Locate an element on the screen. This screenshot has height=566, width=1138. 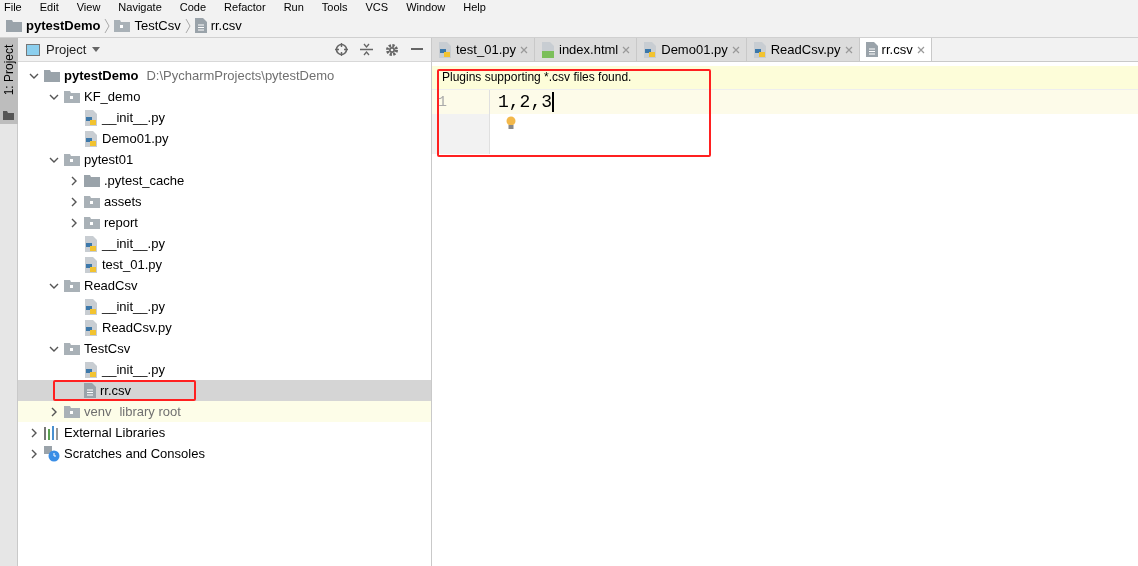
item-label: ReadCsv.py is located at coordinates (137, 327).